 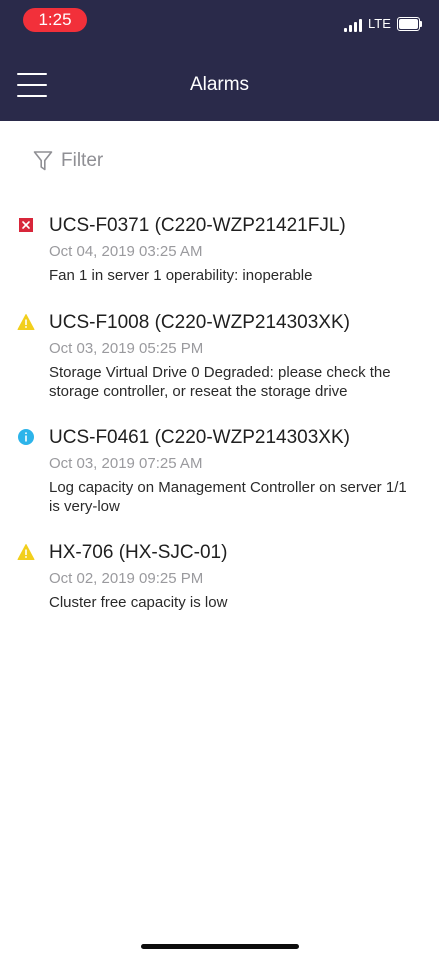 What do you see at coordinates (26, 225) in the screenshot?
I see `critical-x-icon` at bounding box center [26, 225].